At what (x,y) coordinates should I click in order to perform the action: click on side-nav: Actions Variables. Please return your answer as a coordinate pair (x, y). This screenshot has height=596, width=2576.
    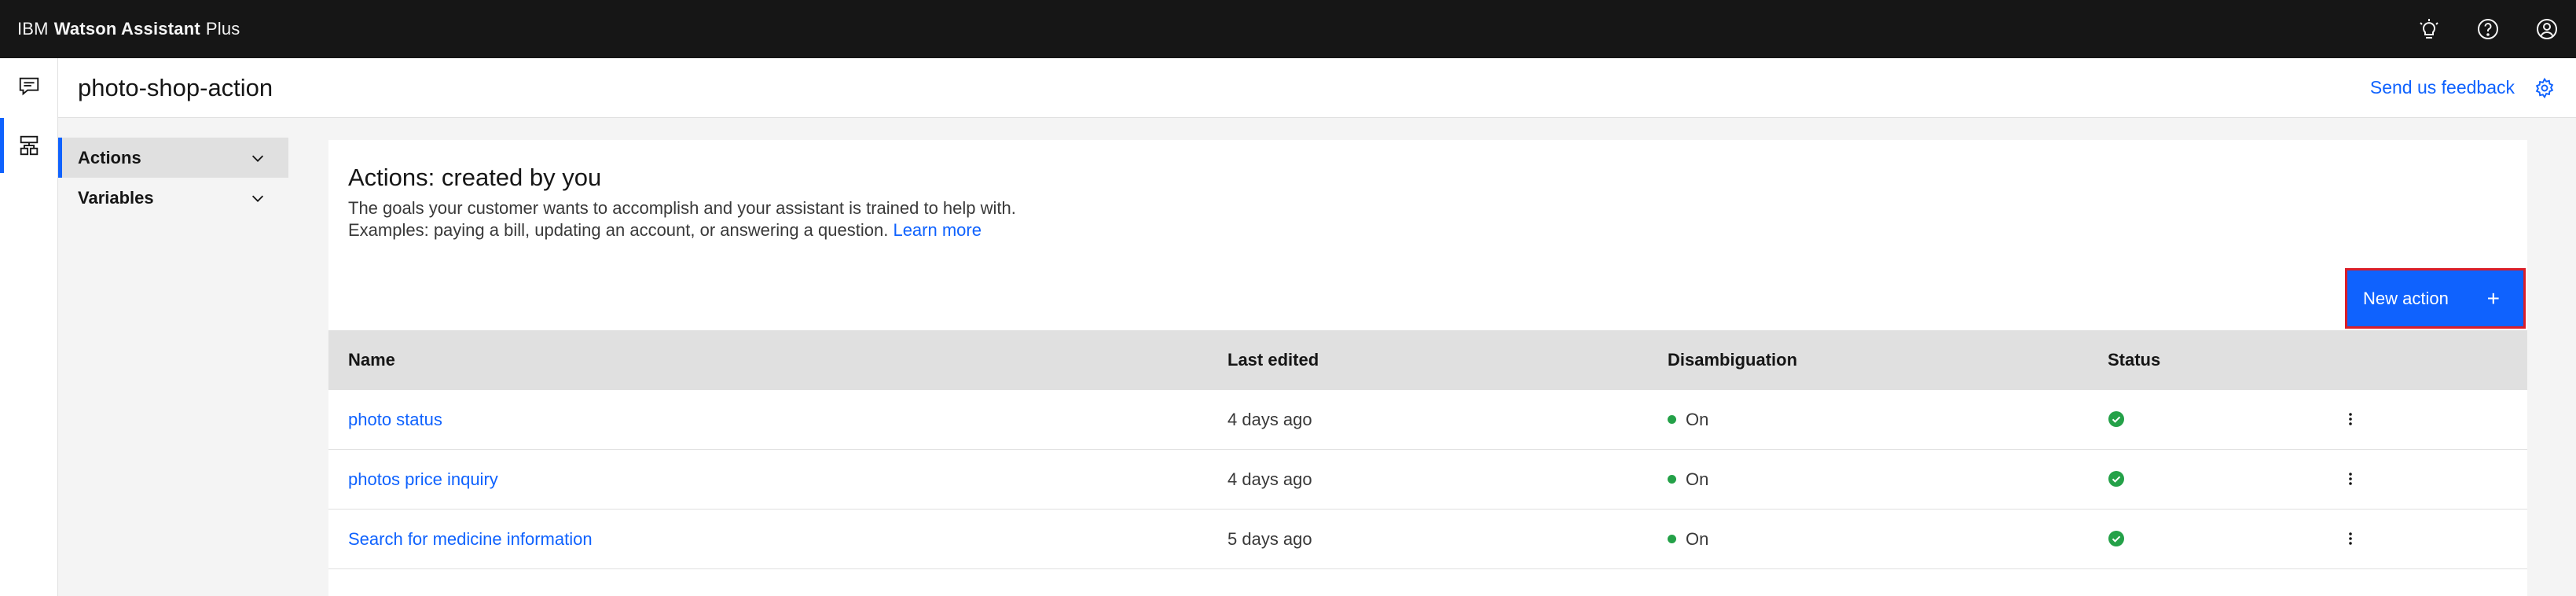
    Looking at the image, I should click on (173, 178).